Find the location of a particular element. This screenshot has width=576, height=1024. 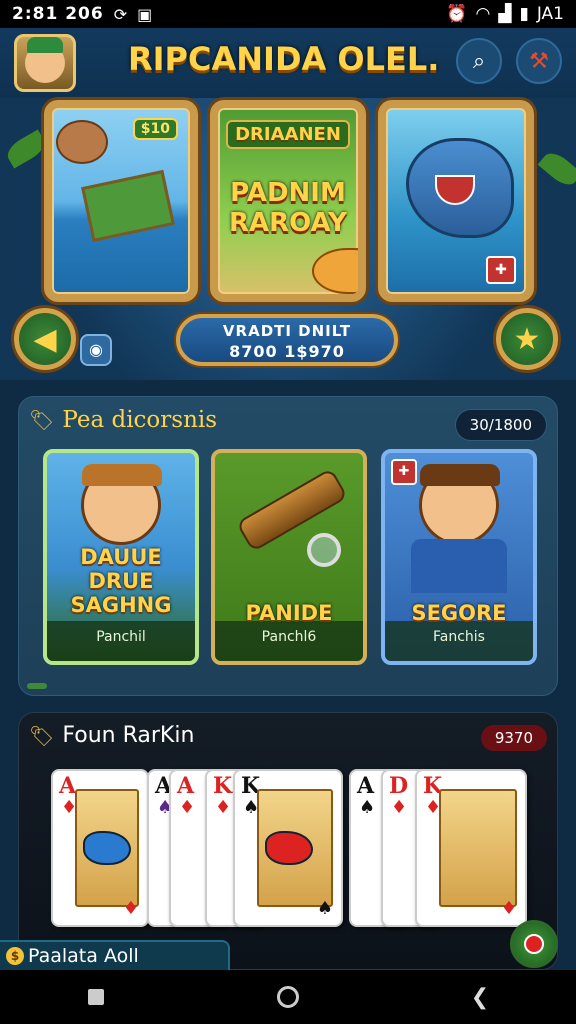

card-rank: D is located at coordinates (399, 786).